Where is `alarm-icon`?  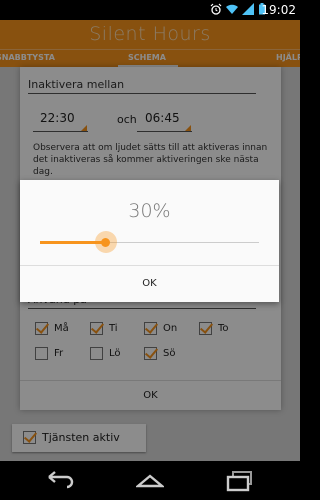 alarm-icon is located at coordinates (216, 9).